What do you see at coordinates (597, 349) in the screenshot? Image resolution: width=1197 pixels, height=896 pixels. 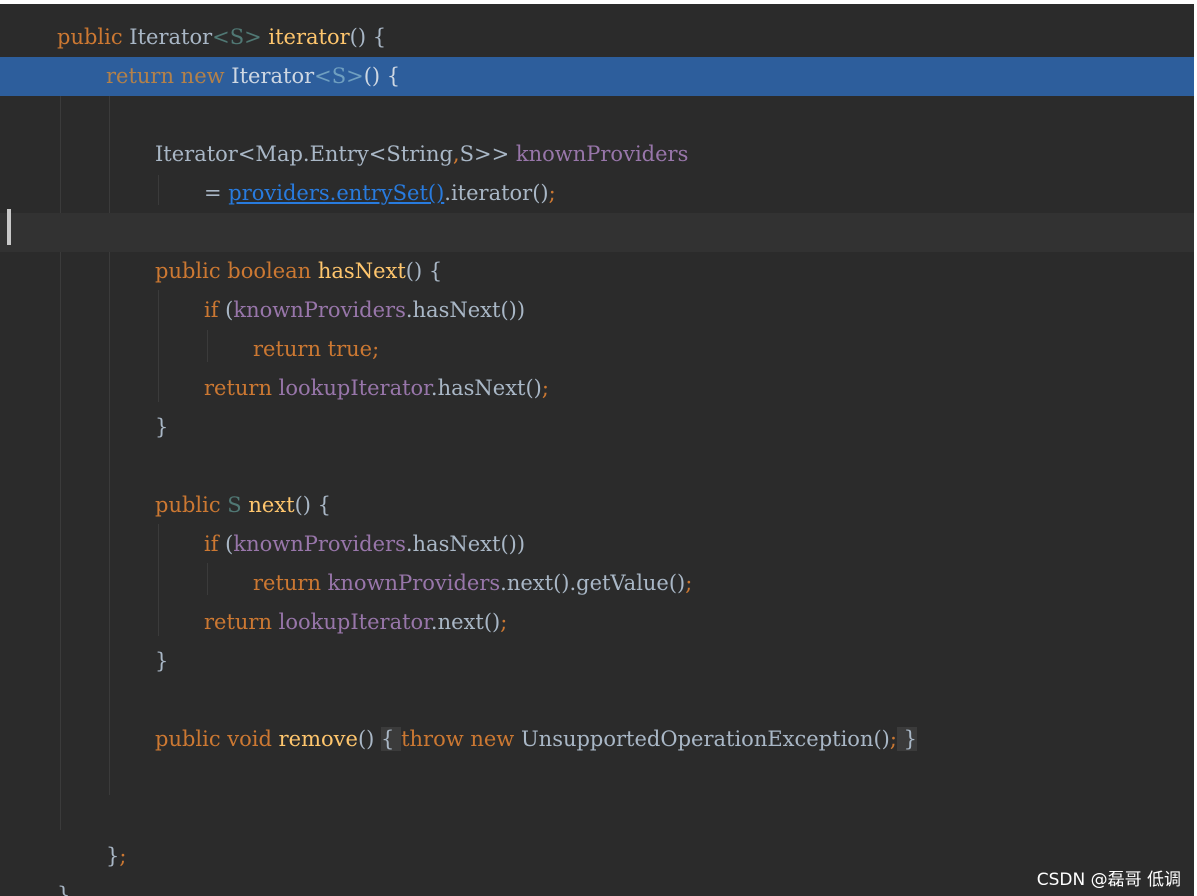 I see `code-line: return true;` at bounding box center [597, 349].